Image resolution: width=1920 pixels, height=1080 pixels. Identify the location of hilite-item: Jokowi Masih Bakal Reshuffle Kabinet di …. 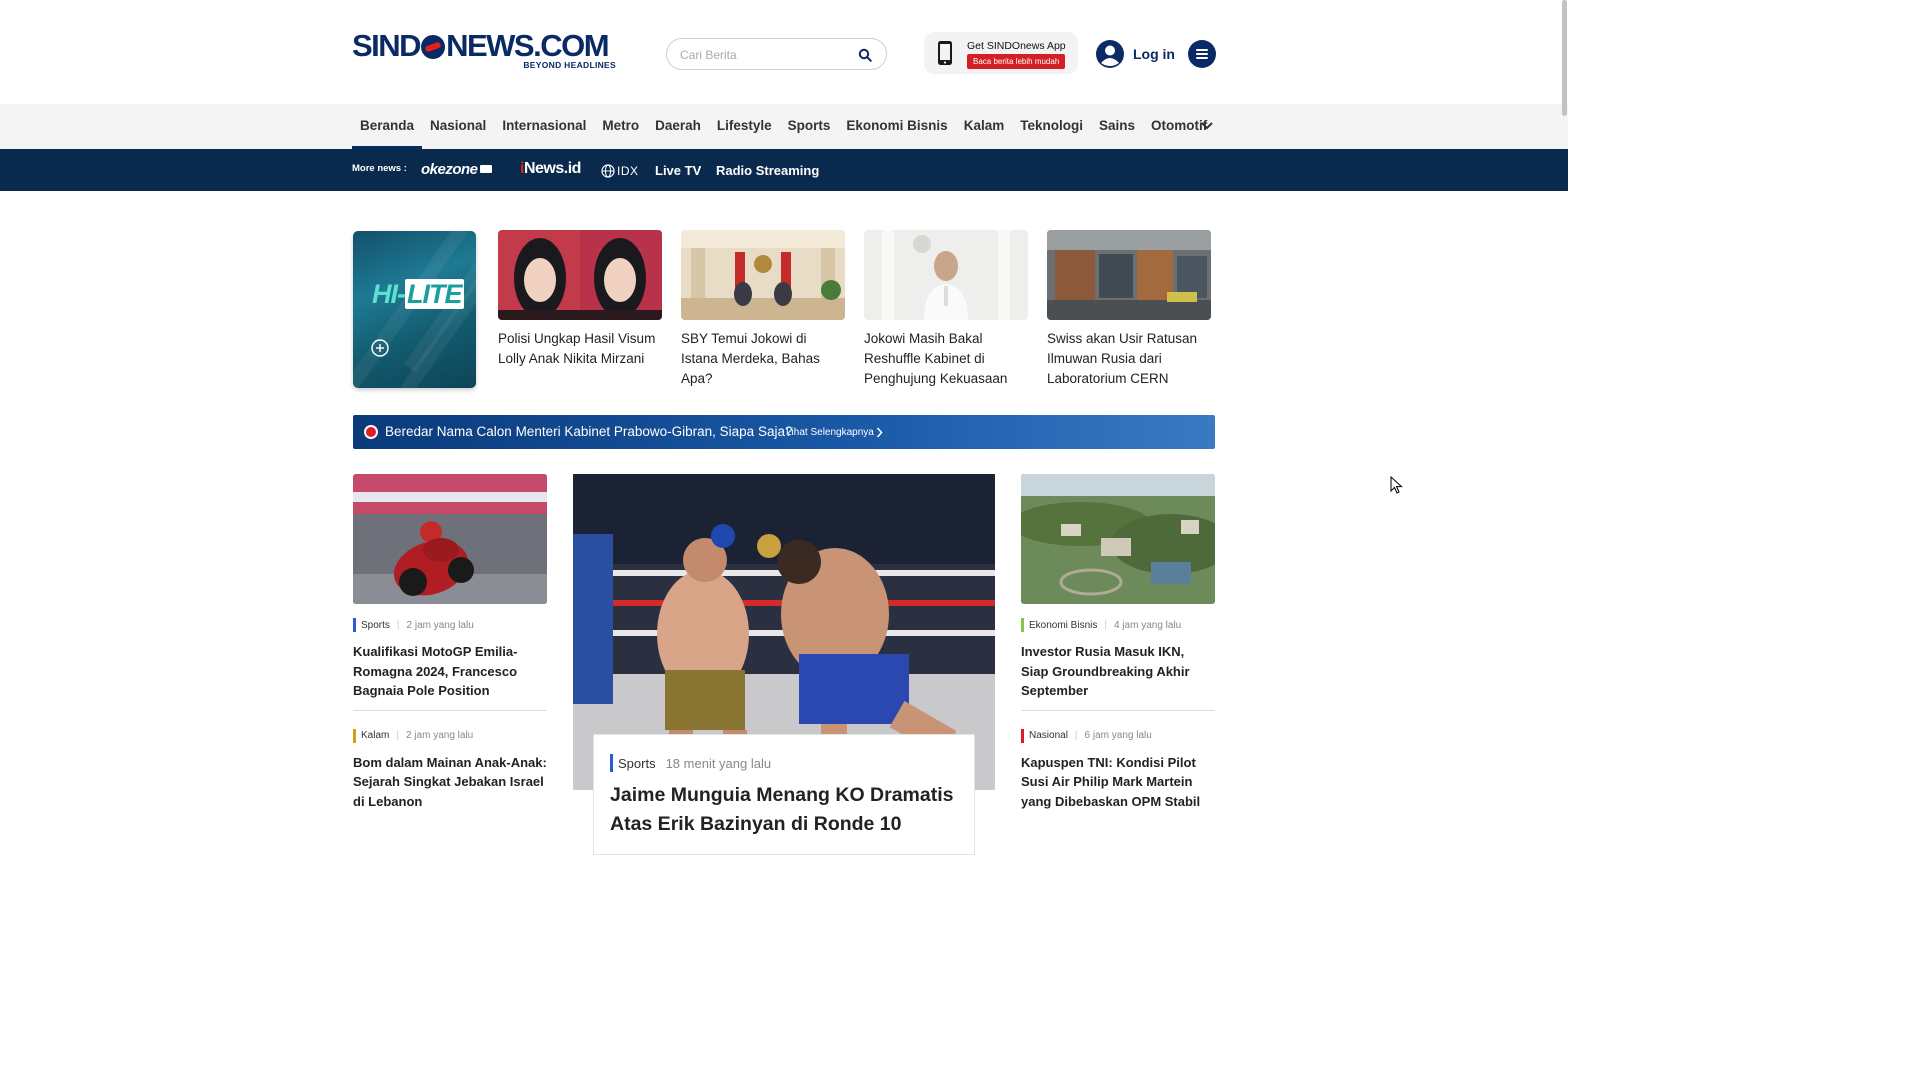
(946, 309).